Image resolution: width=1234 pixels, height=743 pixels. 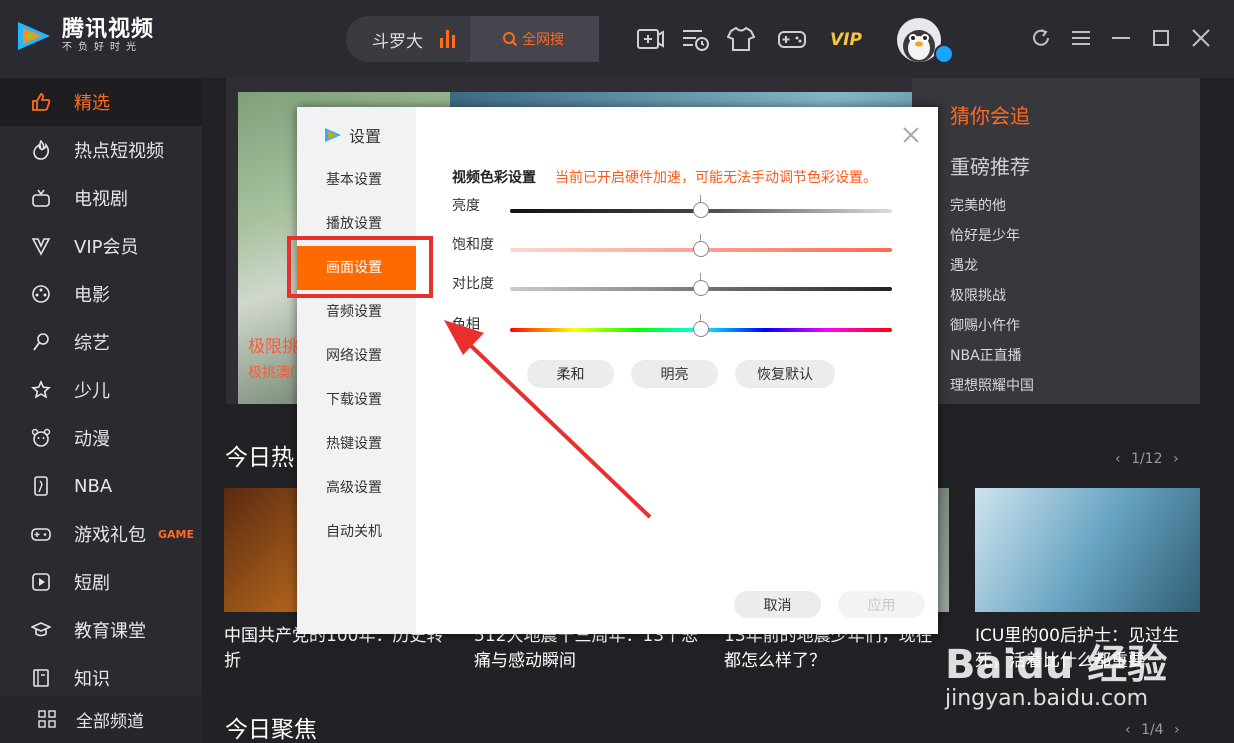 What do you see at coordinates (101, 486) in the screenshot?
I see `sidebar-item-nba: NBA` at bounding box center [101, 486].